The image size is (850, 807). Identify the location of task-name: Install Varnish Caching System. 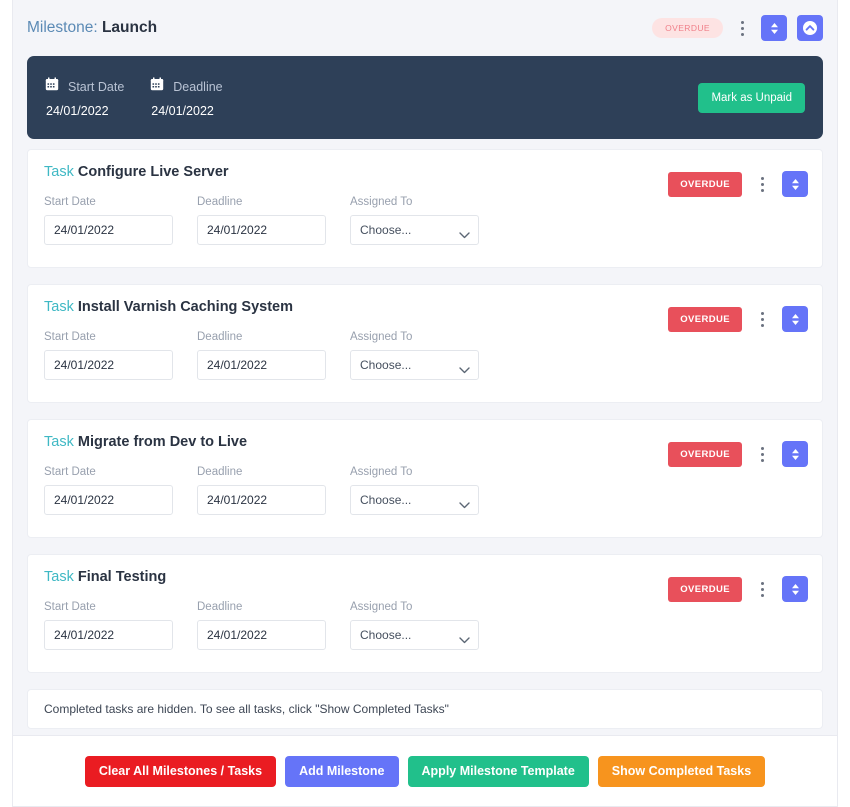
(185, 307).